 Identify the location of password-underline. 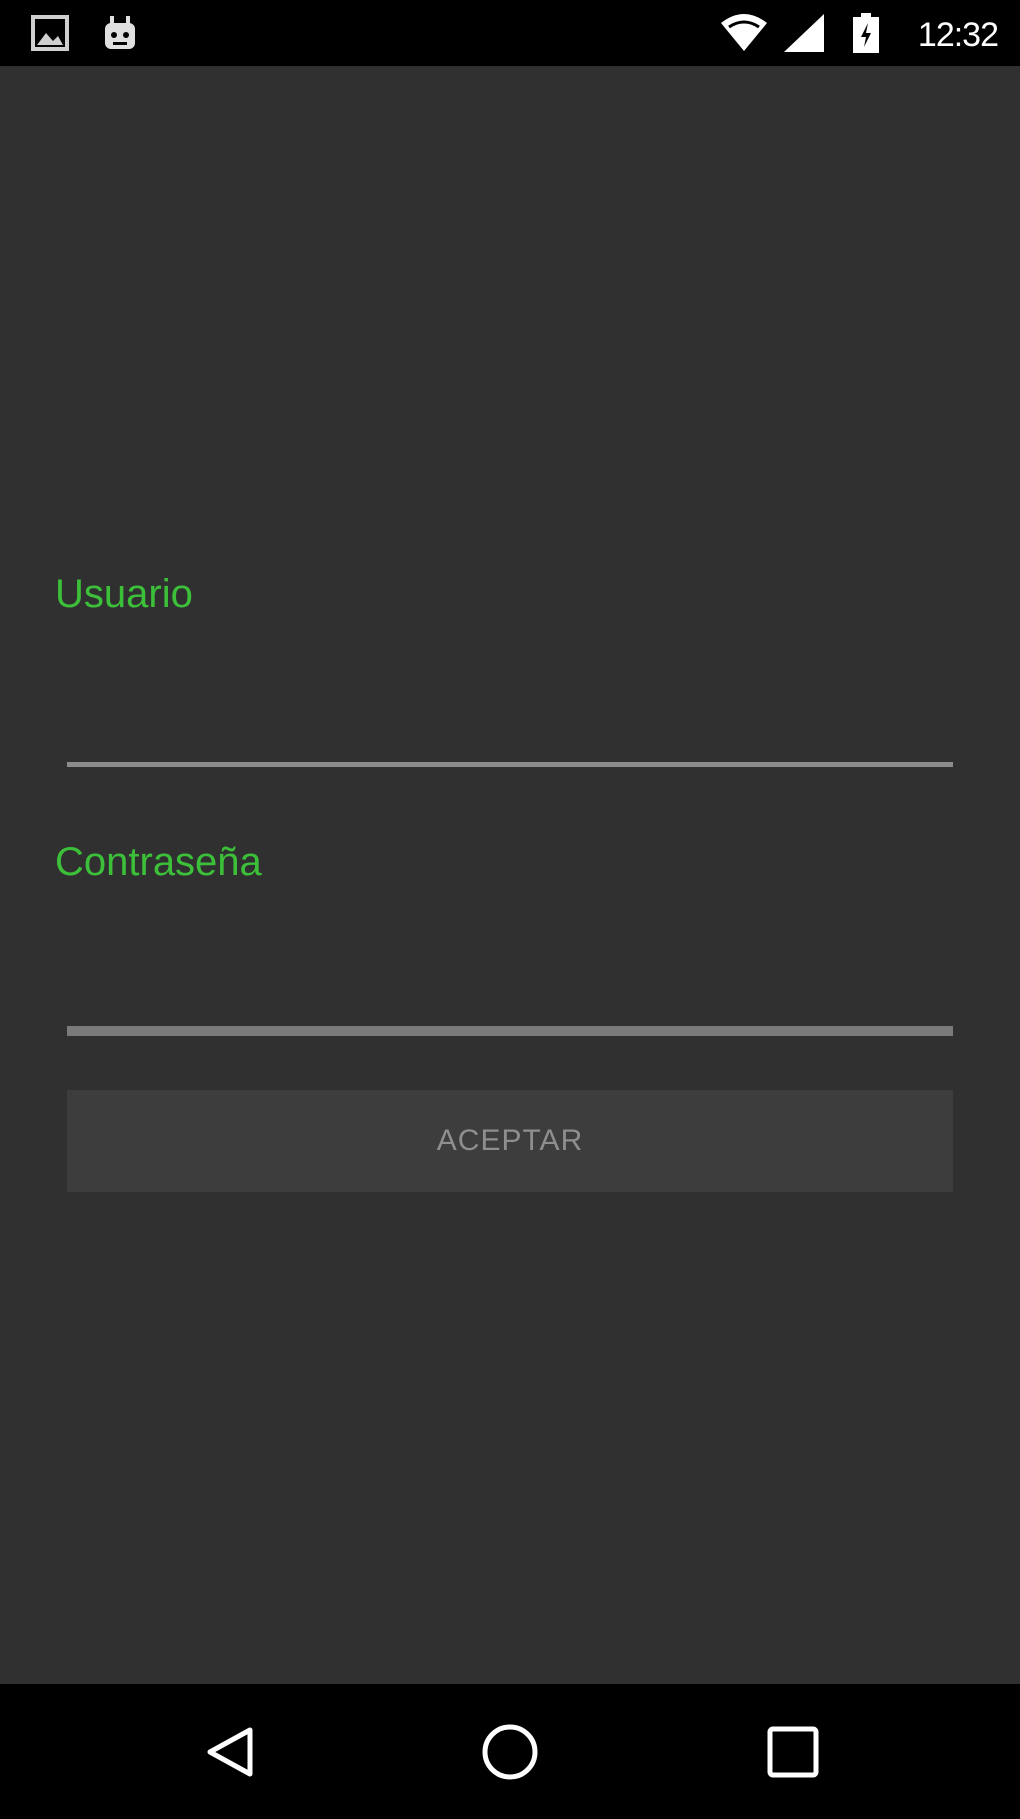
(510, 1031).